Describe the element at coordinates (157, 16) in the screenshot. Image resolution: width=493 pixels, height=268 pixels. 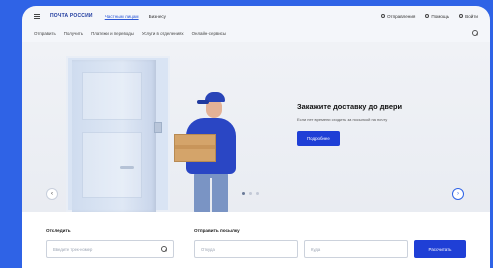
I see `segment-business: Бизнесу` at that location.